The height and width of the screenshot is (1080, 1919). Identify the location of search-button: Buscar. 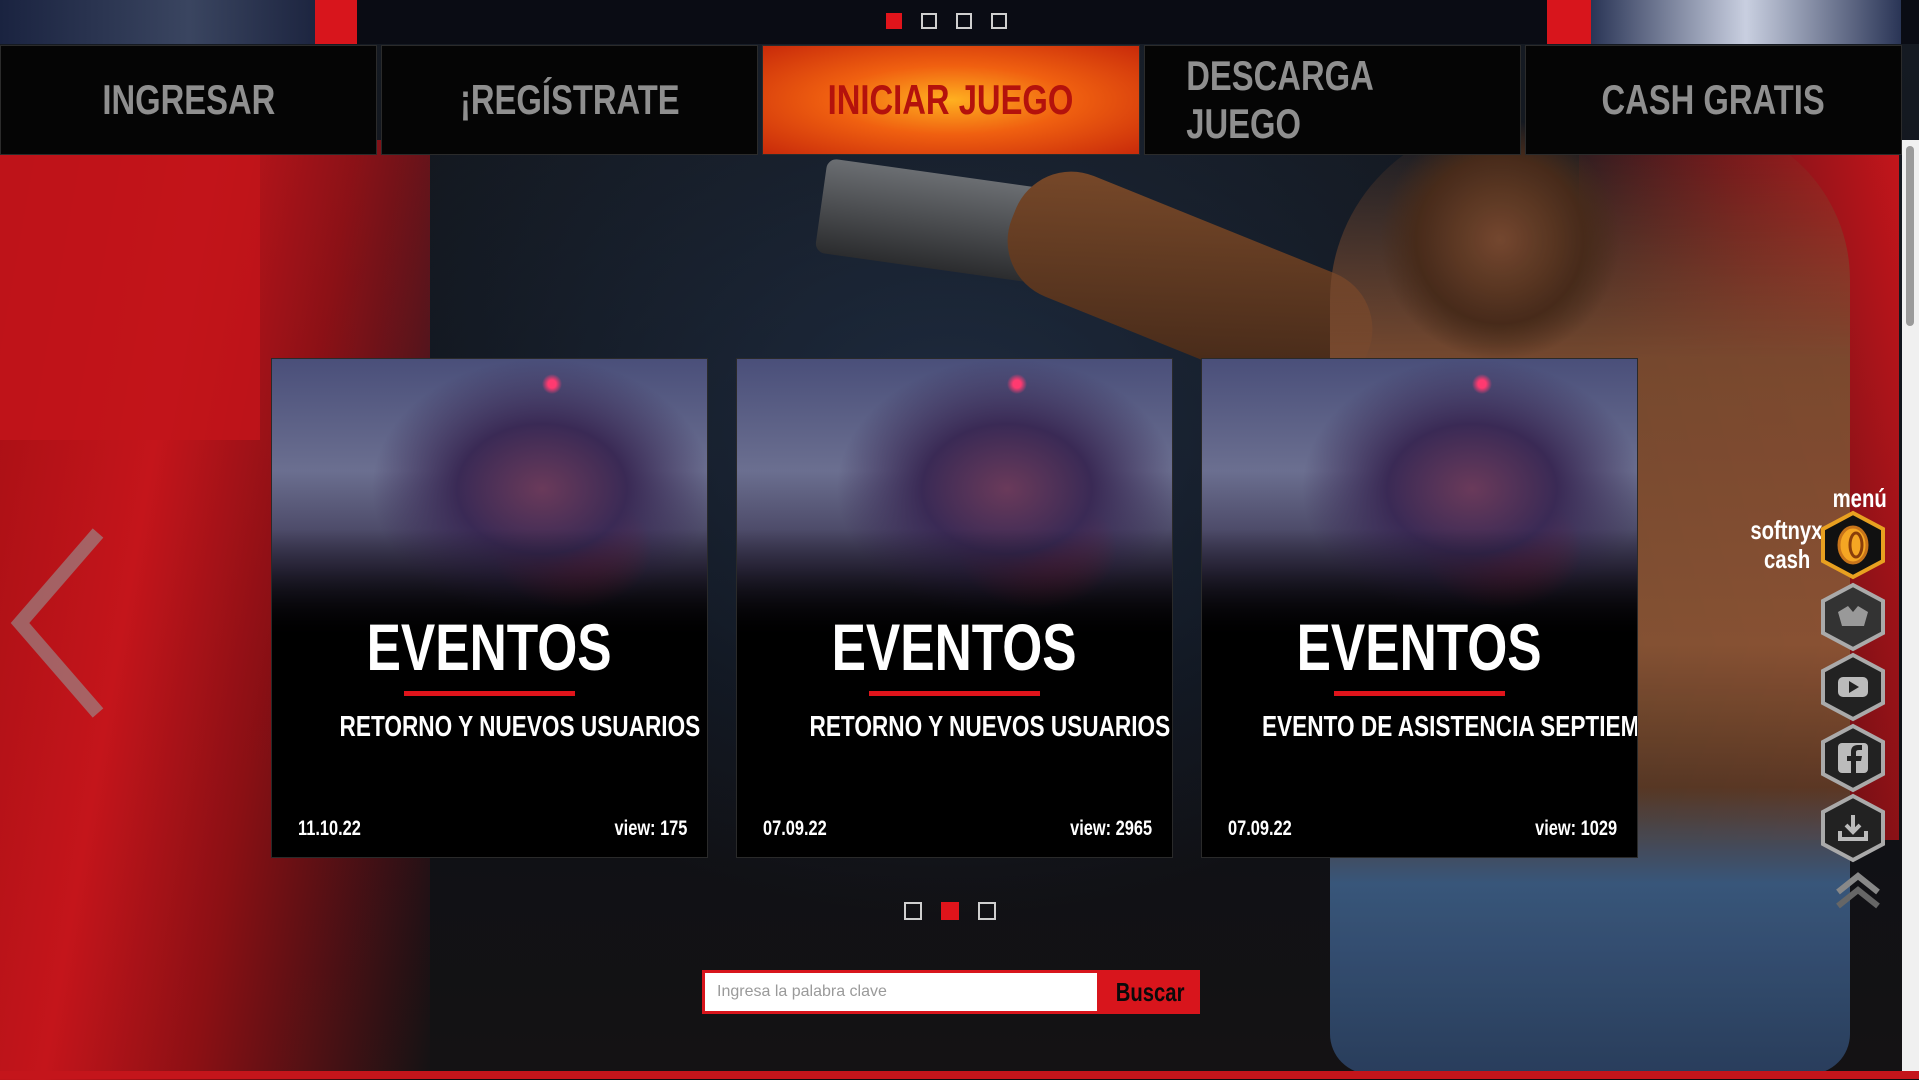
(1150, 992).